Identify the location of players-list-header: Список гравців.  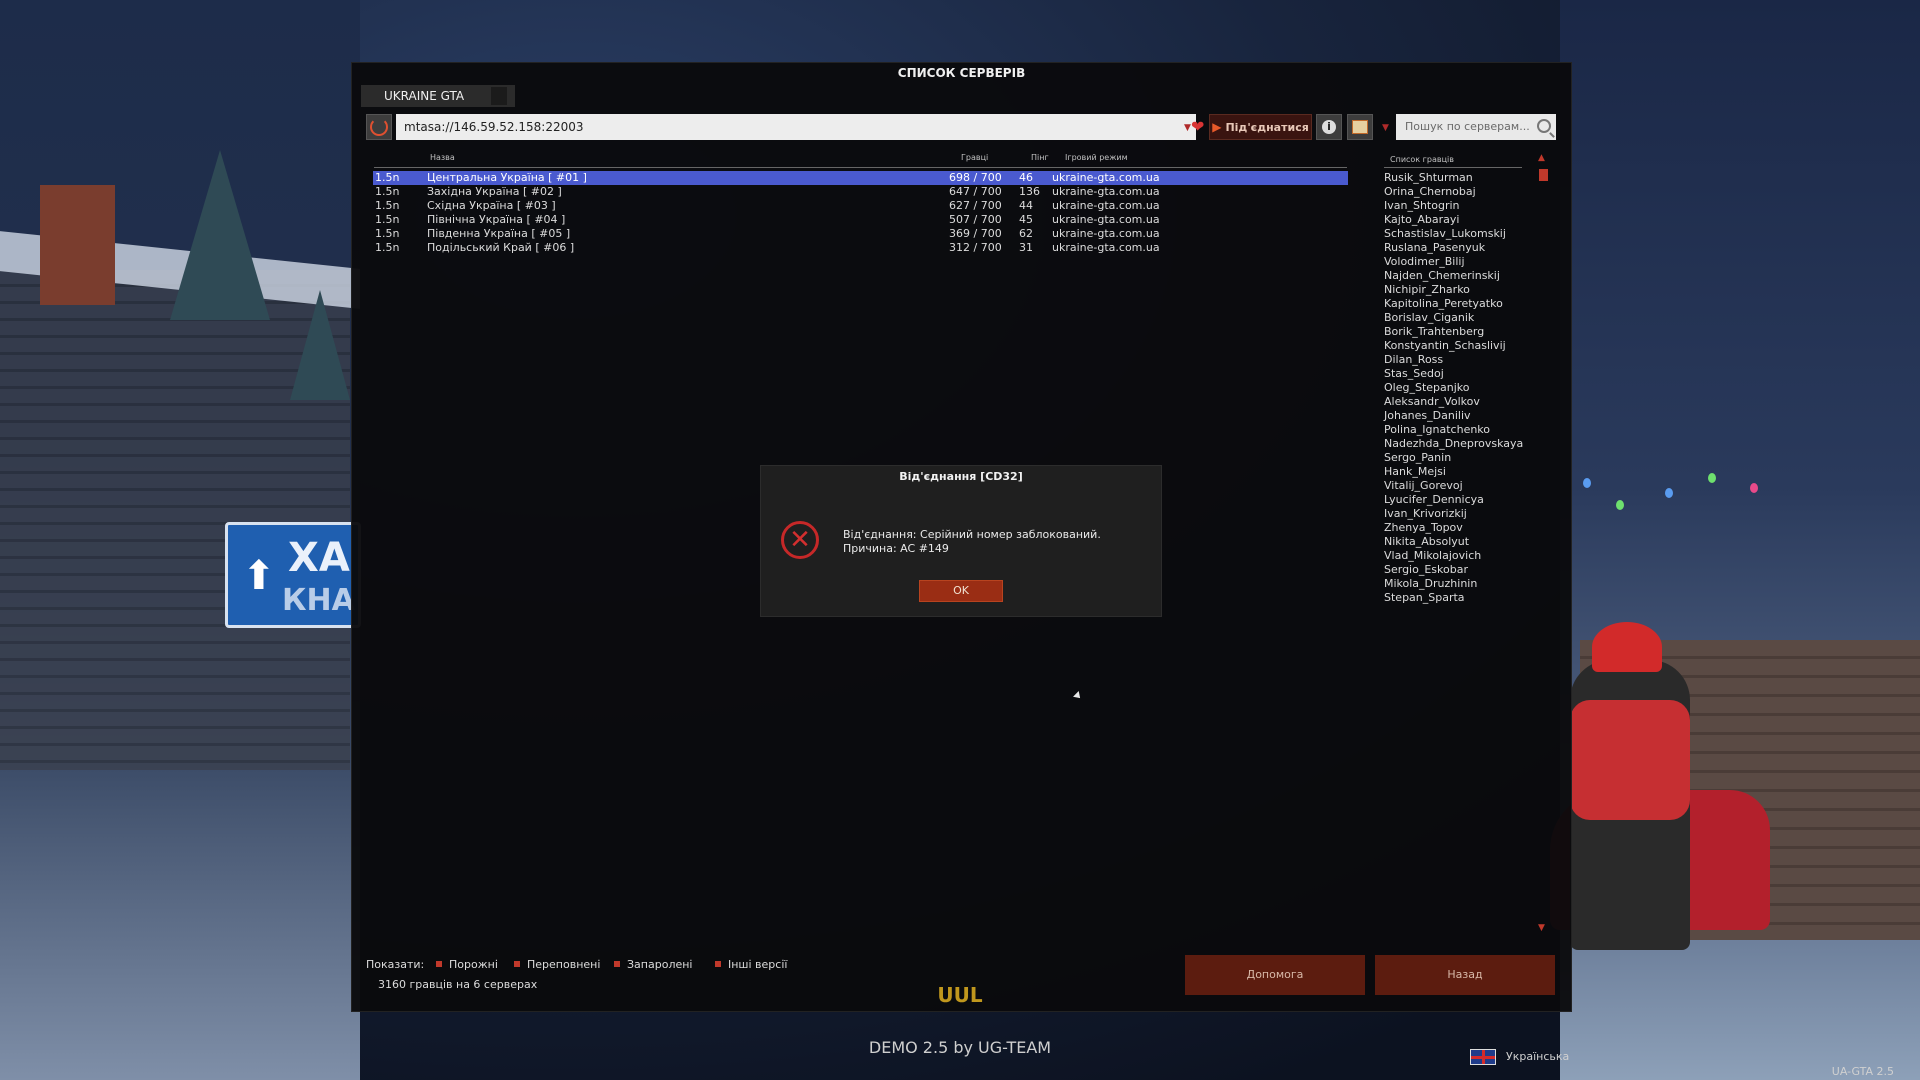
(1422, 159).